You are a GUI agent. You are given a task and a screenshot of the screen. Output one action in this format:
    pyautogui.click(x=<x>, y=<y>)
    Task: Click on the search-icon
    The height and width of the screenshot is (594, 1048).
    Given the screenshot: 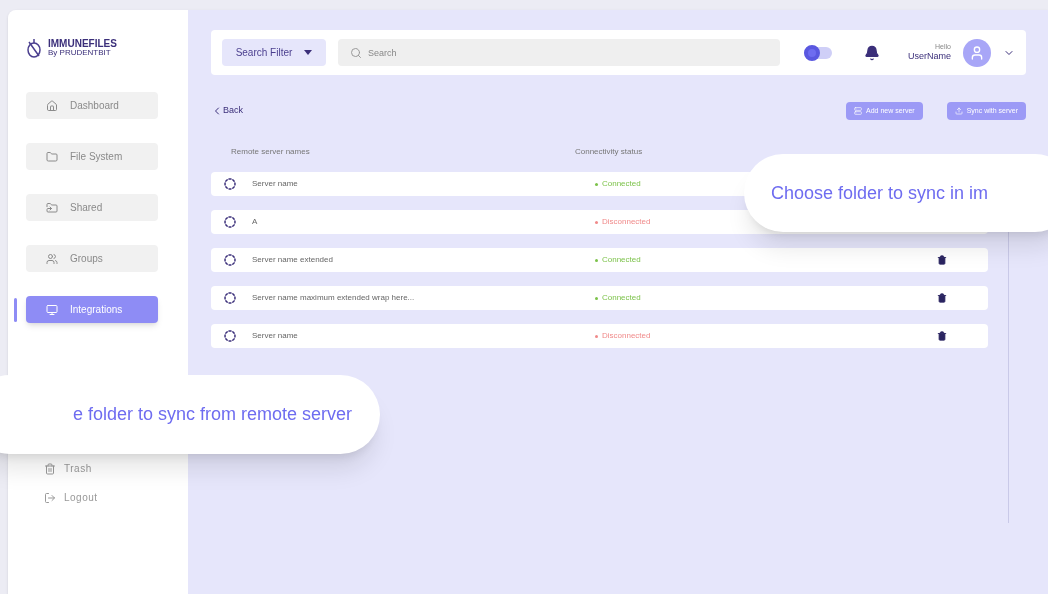 What is the action you would take?
    pyautogui.click(x=356, y=52)
    